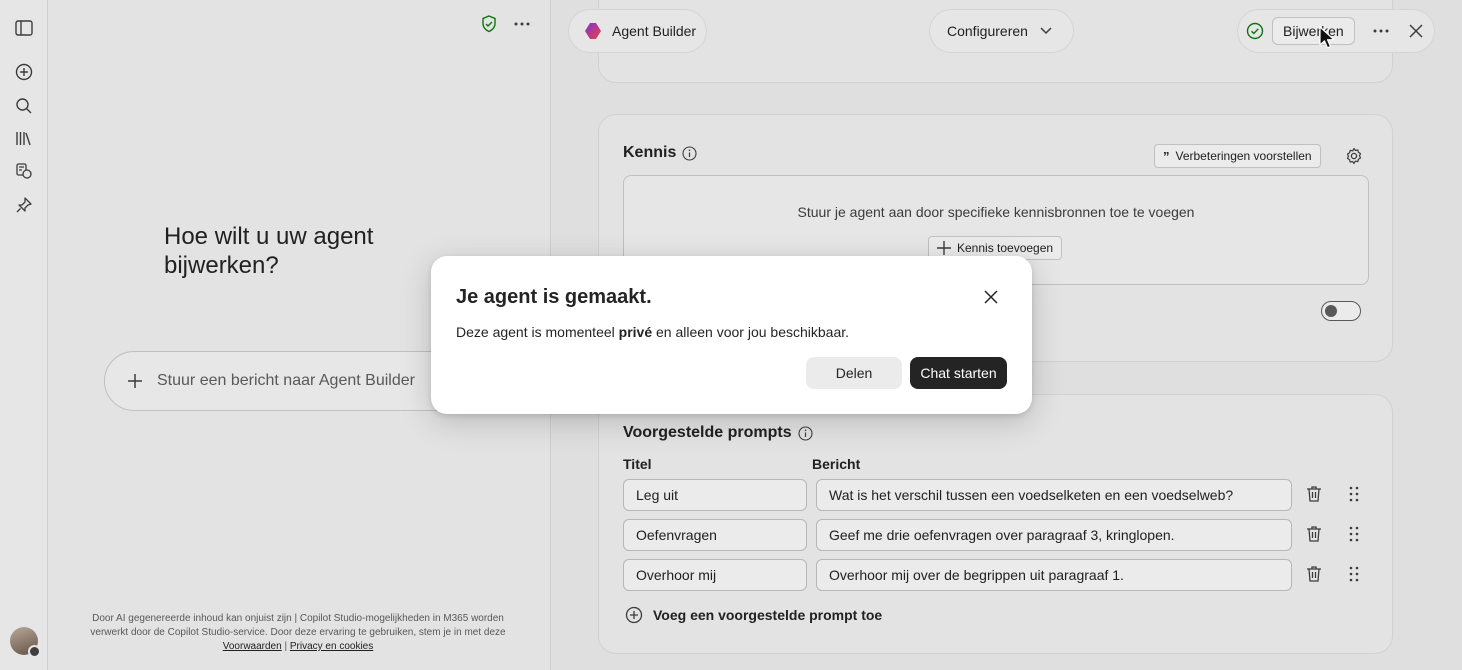 This screenshot has width=1462, height=670. What do you see at coordinates (991, 297) in the screenshot?
I see `close-icon` at bounding box center [991, 297].